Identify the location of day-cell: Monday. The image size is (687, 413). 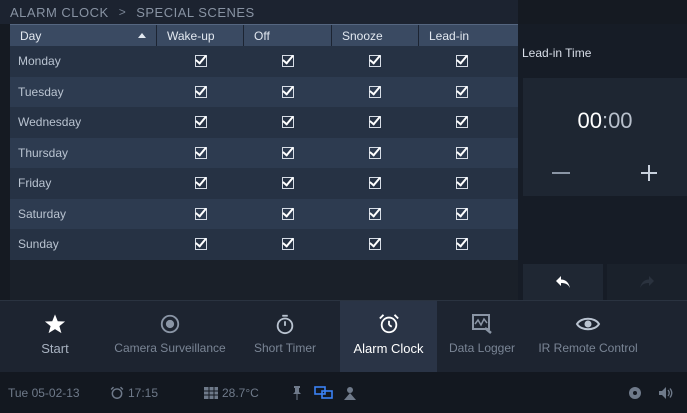
(39, 61).